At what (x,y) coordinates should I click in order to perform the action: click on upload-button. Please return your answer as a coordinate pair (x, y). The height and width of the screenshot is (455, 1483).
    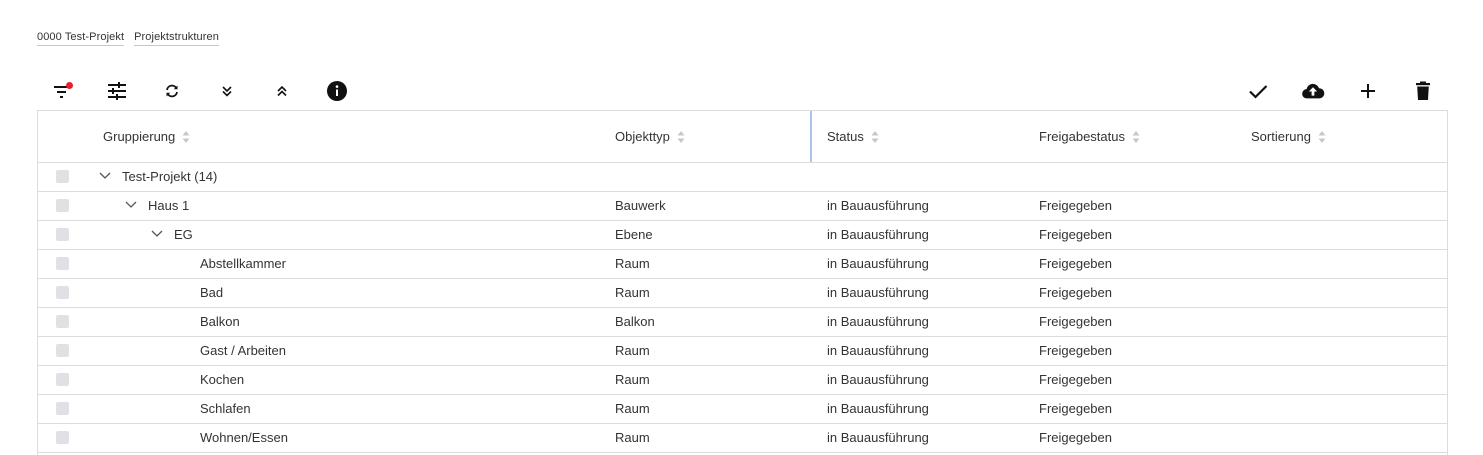
    Looking at the image, I should click on (1313, 91).